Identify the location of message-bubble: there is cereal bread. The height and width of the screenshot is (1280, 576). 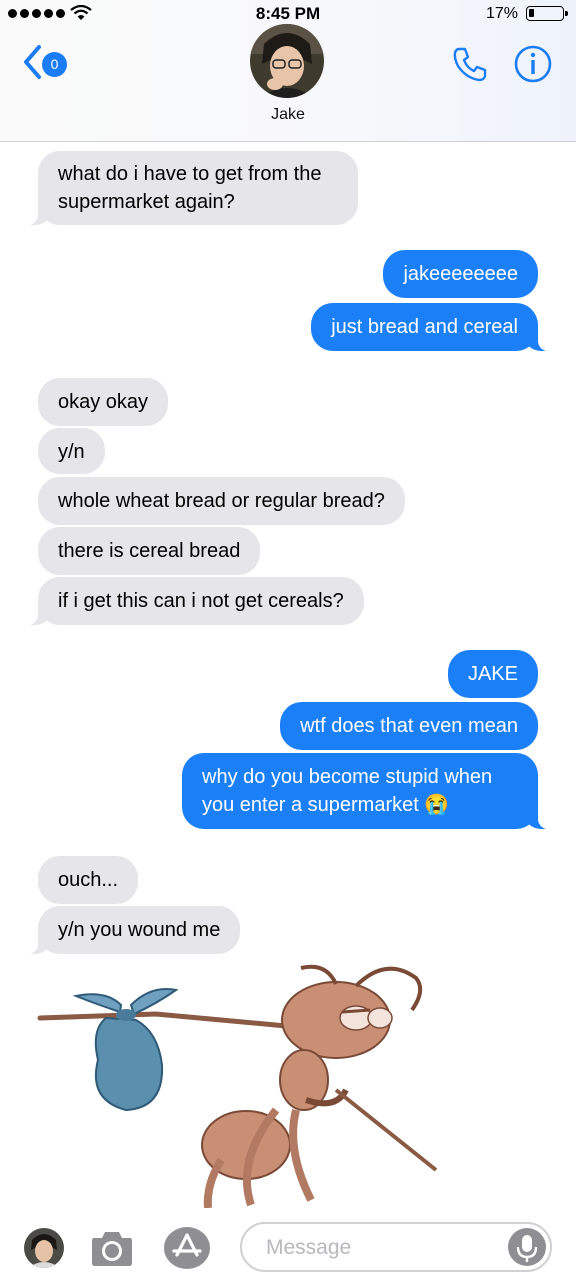
(149, 551).